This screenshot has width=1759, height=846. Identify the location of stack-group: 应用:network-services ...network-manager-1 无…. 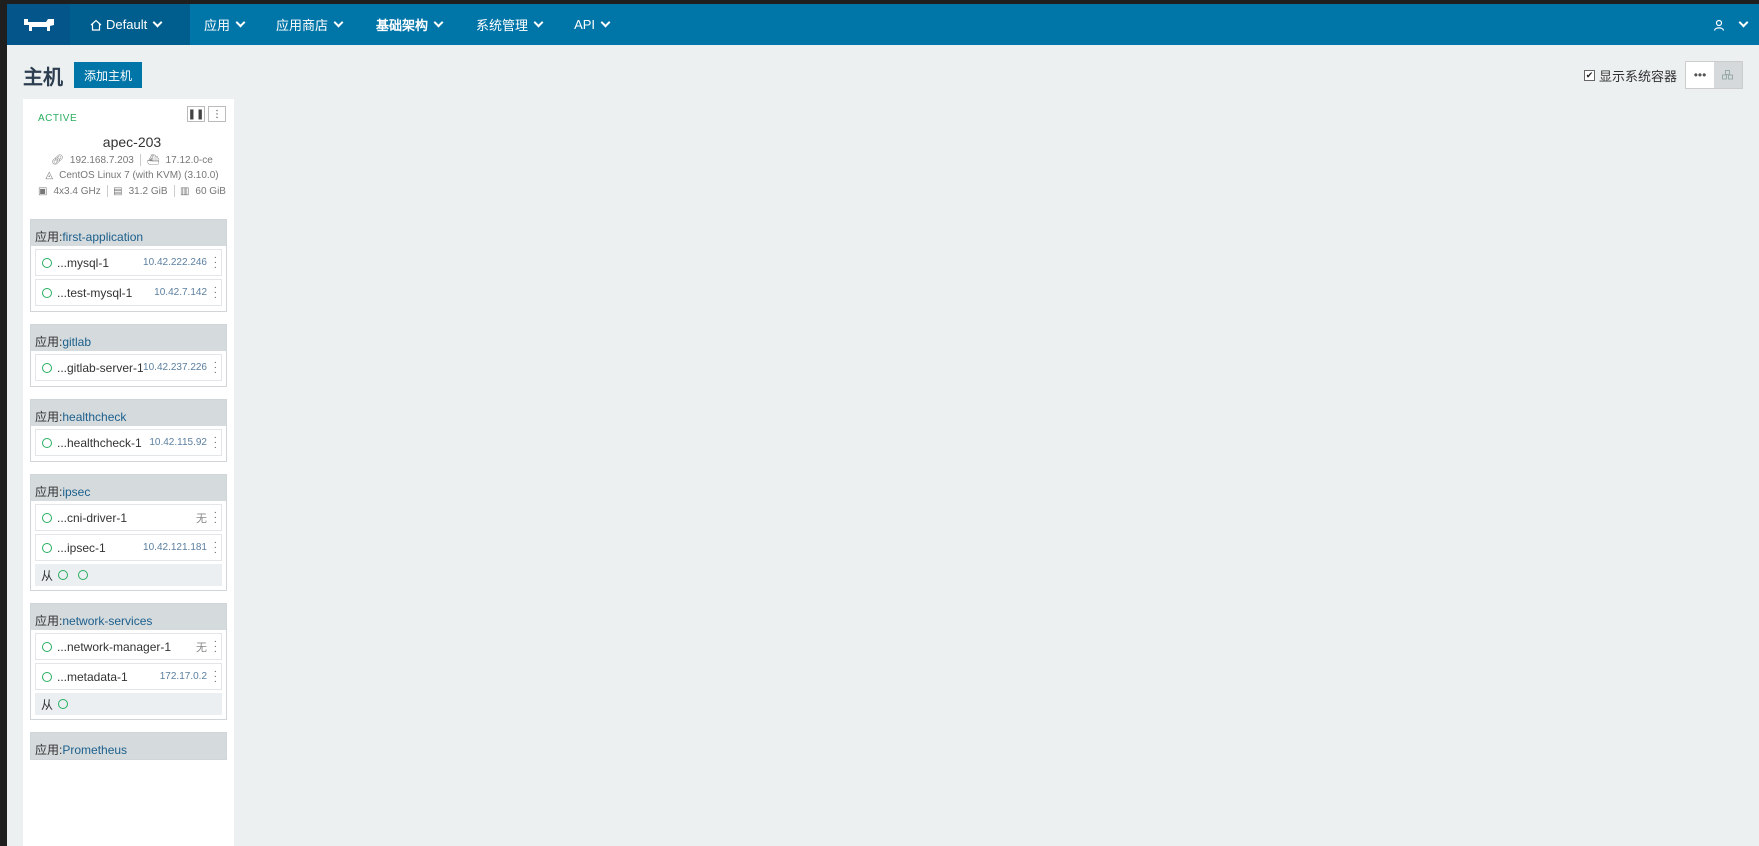
(128, 661).